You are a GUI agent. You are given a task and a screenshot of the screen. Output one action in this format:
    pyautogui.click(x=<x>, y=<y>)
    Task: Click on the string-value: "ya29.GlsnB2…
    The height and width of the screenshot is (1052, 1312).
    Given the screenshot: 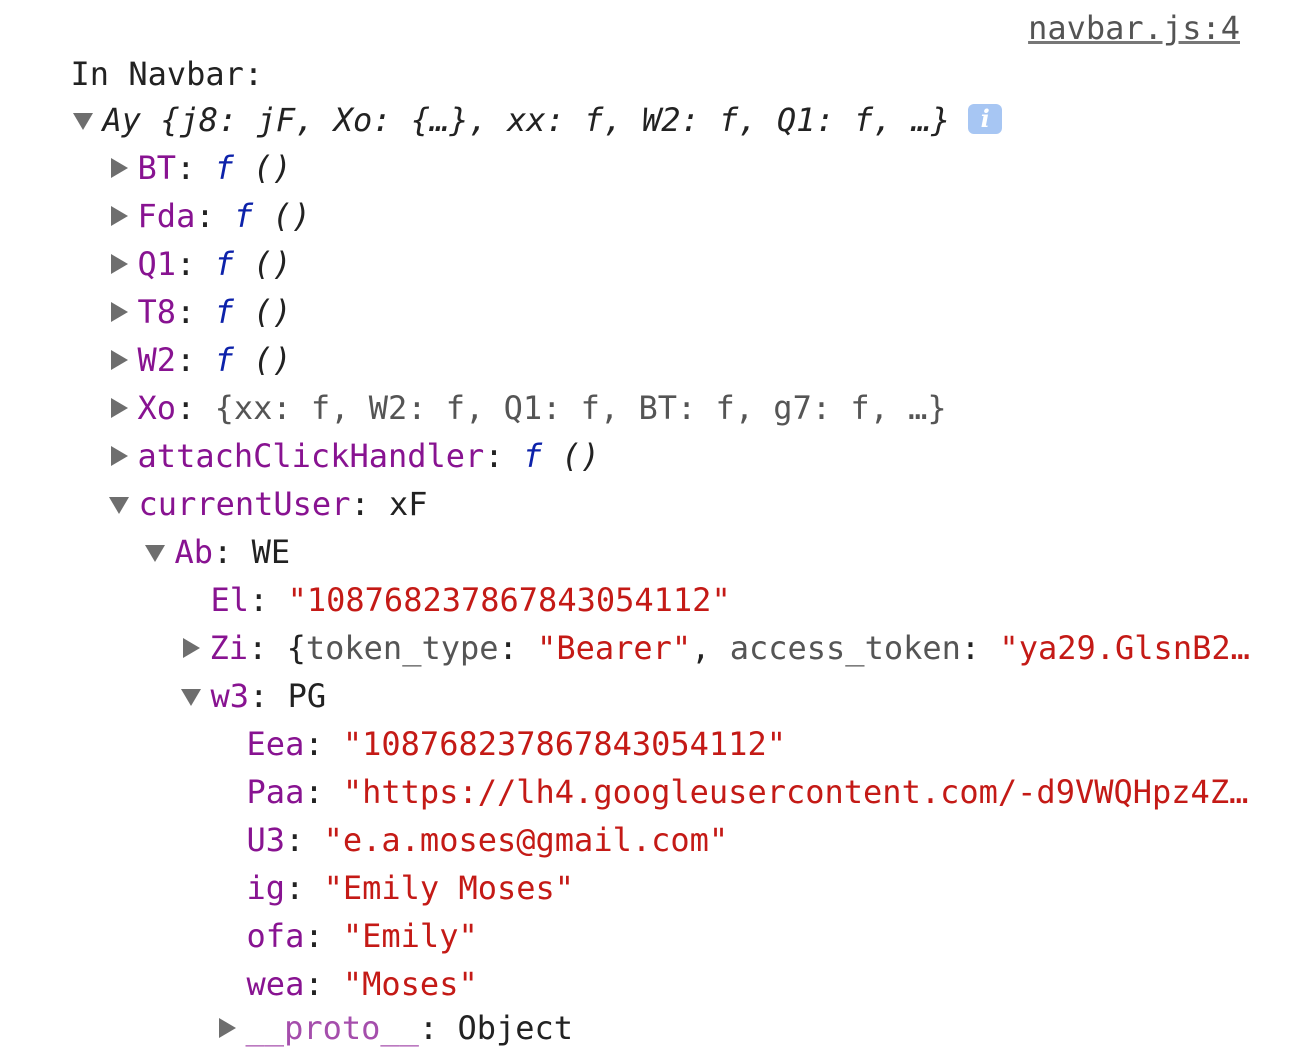 What is the action you would take?
    pyautogui.click(x=1124, y=648)
    